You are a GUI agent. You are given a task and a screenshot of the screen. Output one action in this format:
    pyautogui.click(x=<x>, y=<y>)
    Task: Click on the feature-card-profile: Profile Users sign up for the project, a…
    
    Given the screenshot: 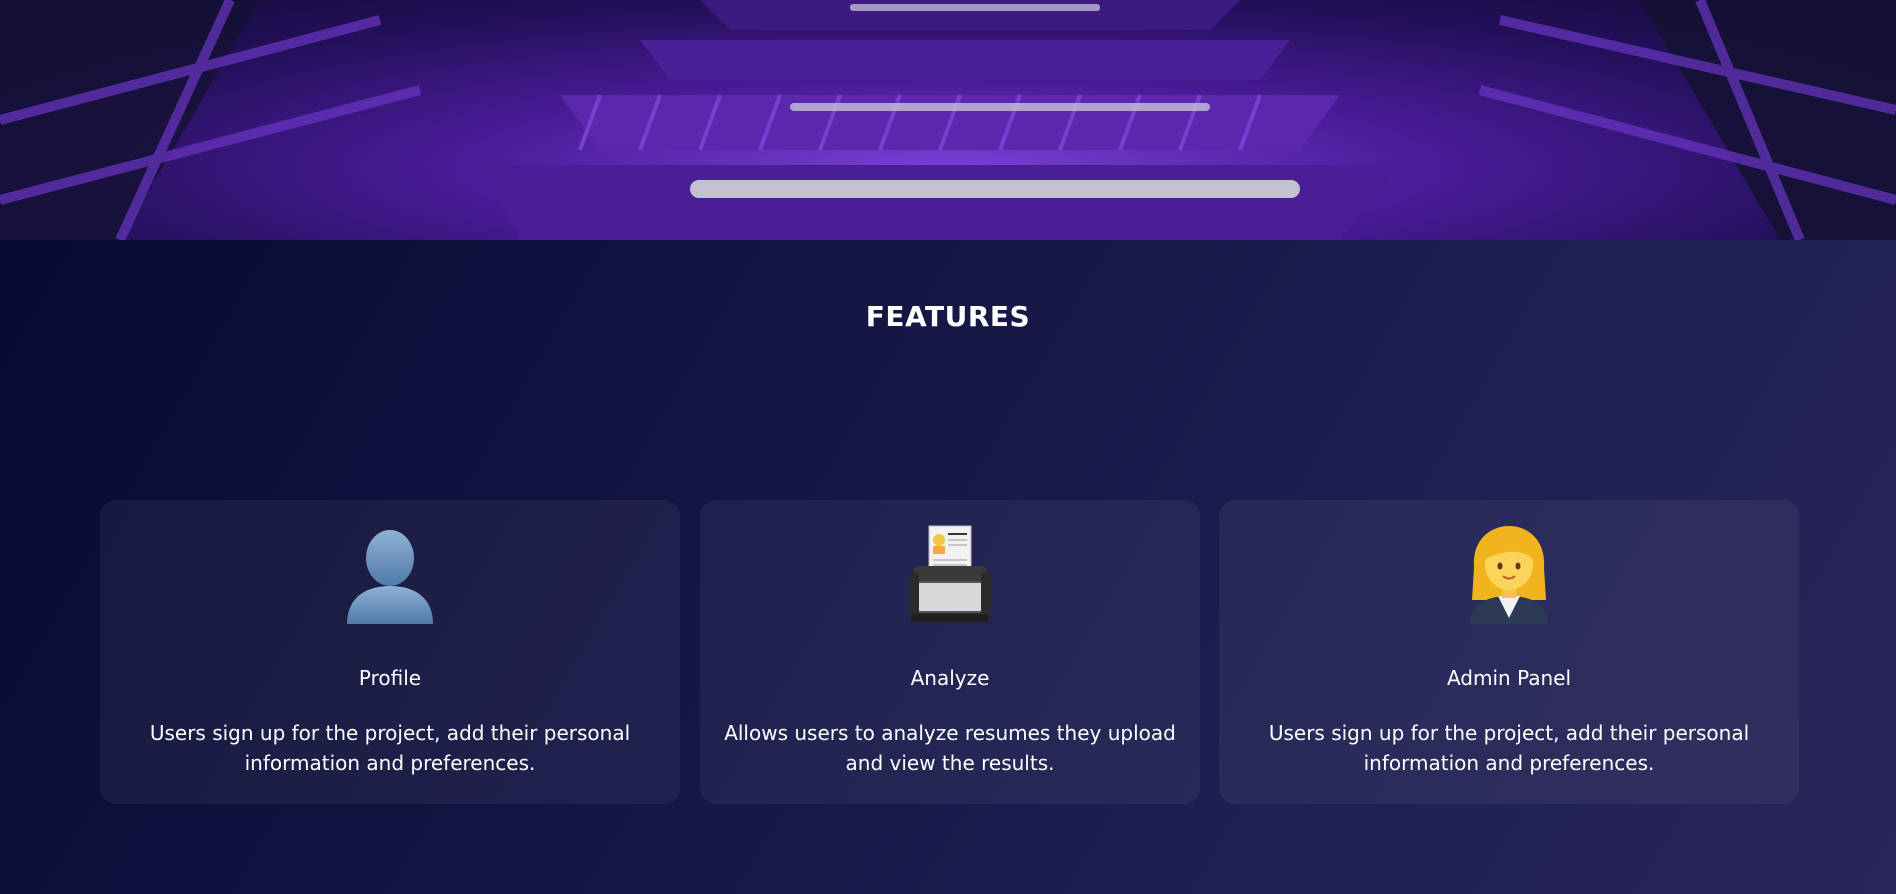 What is the action you would take?
    pyautogui.click(x=390, y=652)
    